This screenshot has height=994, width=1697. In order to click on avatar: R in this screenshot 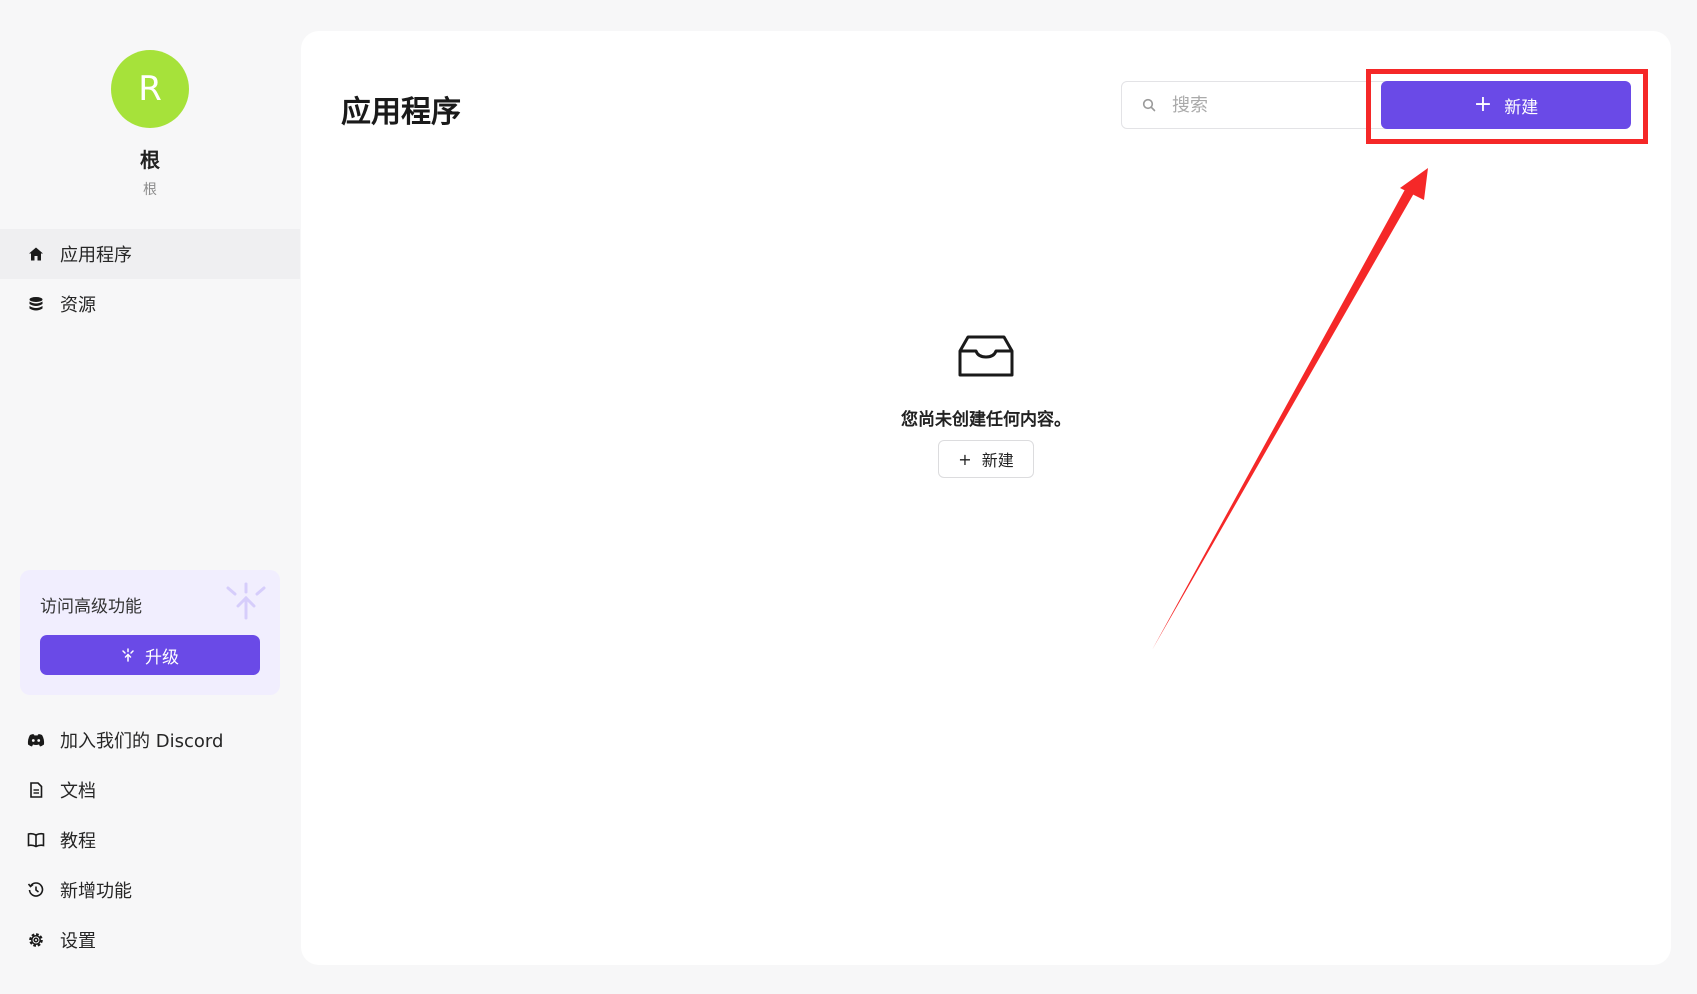, I will do `click(150, 89)`.